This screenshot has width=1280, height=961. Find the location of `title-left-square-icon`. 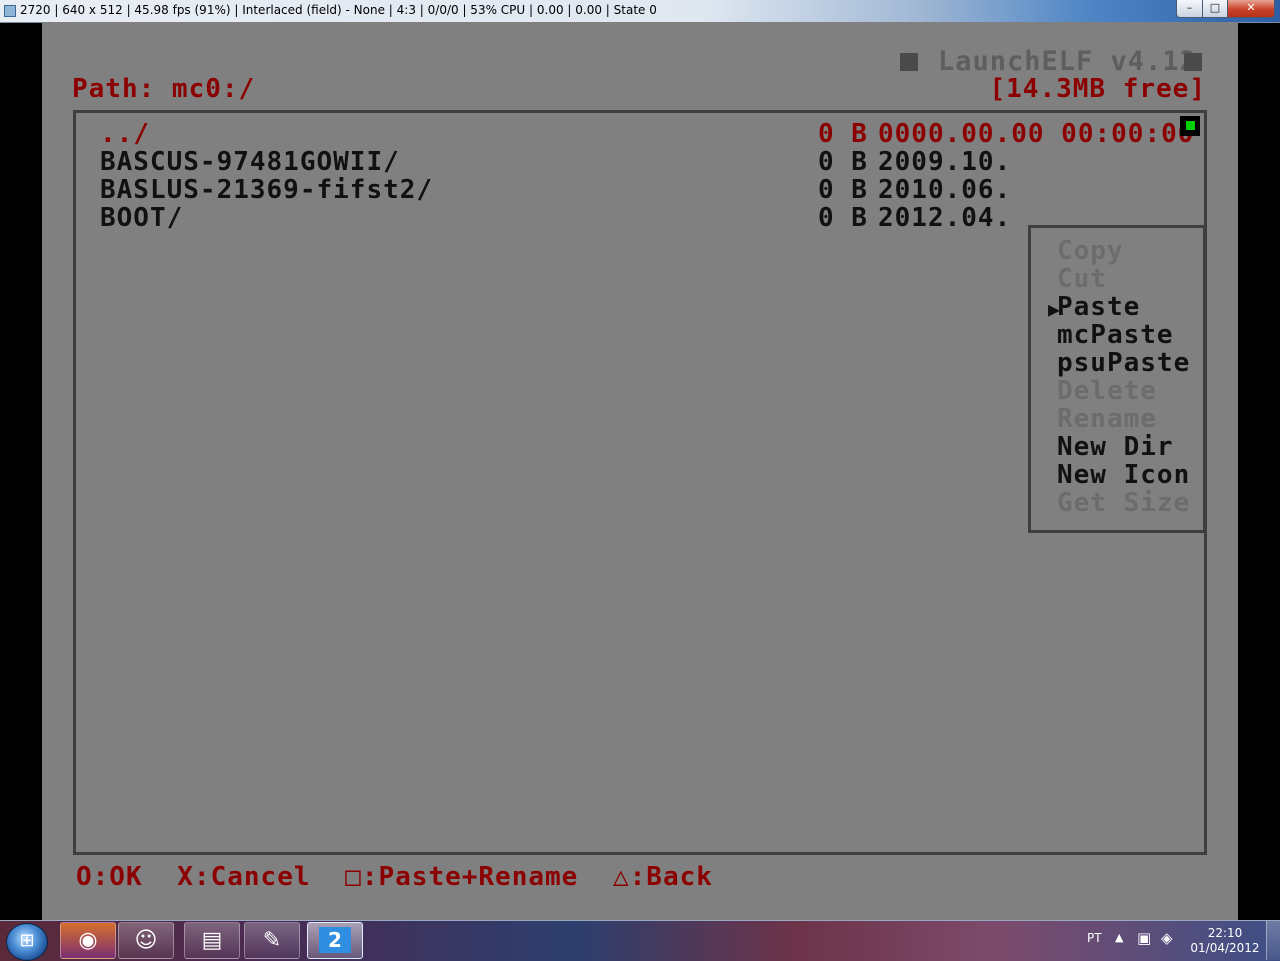

title-left-square-icon is located at coordinates (909, 62).